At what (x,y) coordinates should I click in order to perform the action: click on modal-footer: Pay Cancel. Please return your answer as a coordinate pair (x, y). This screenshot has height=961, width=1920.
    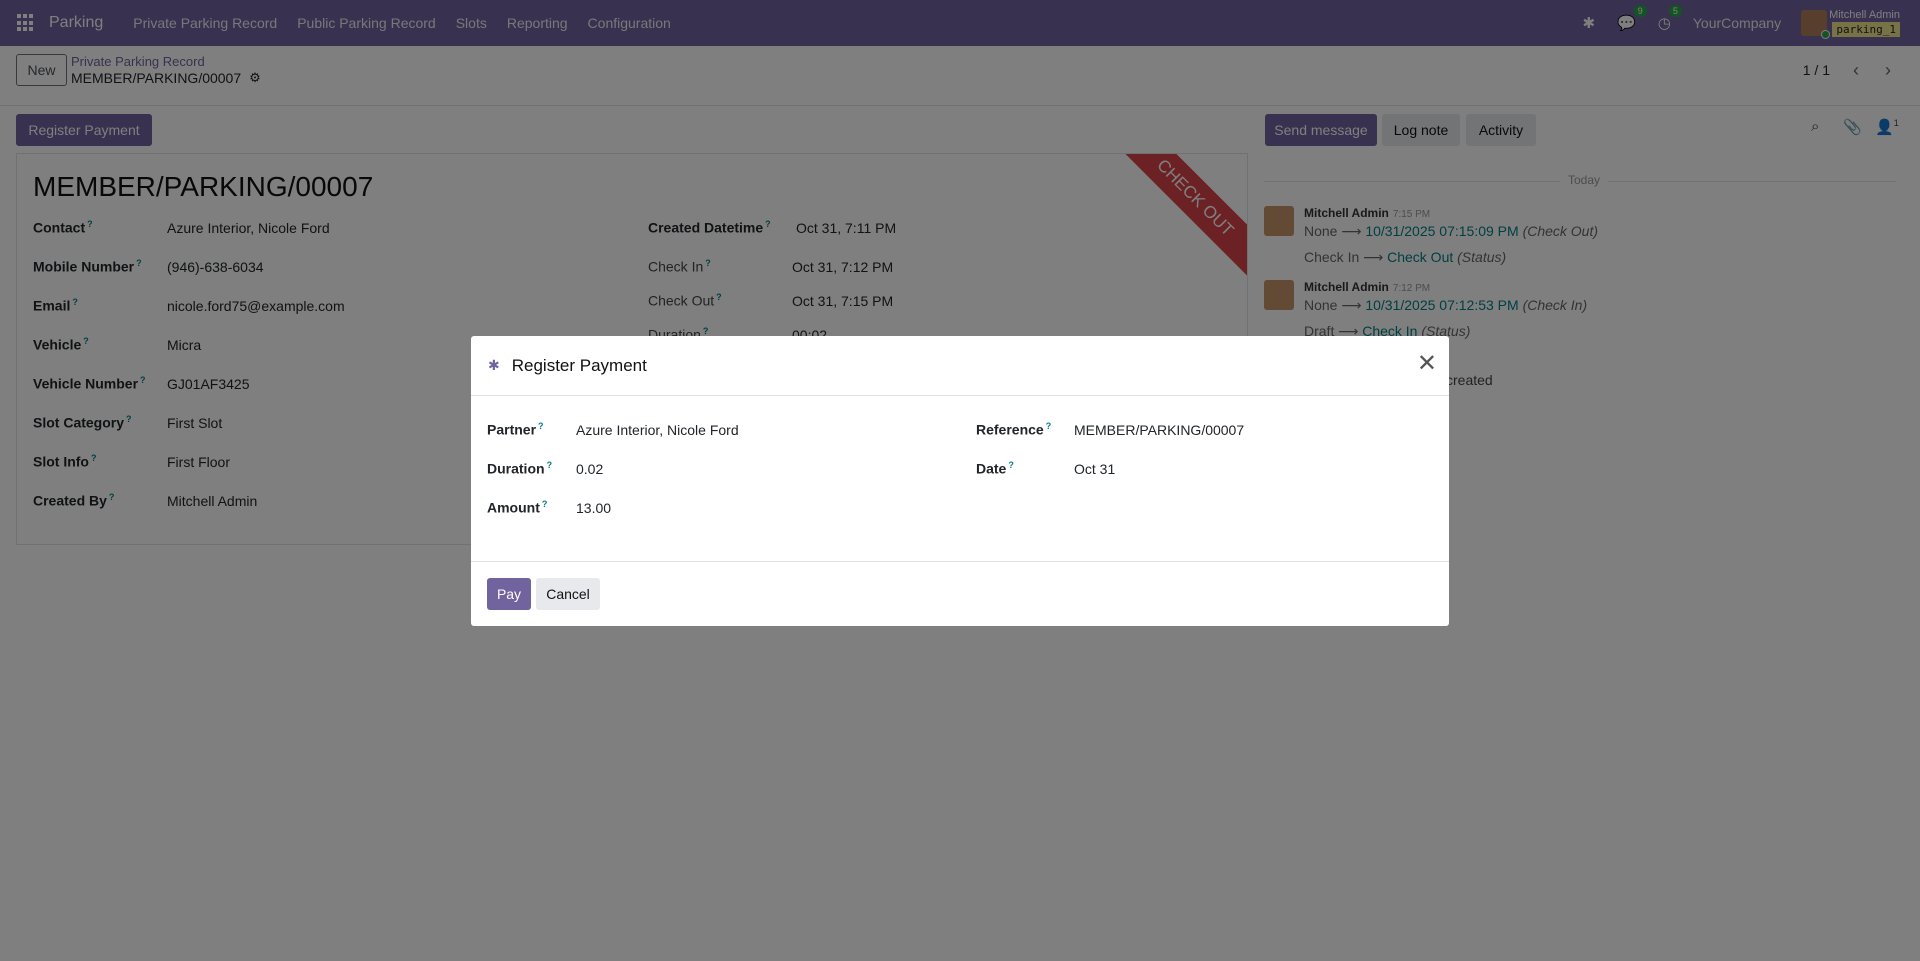
    Looking at the image, I should click on (960, 593).